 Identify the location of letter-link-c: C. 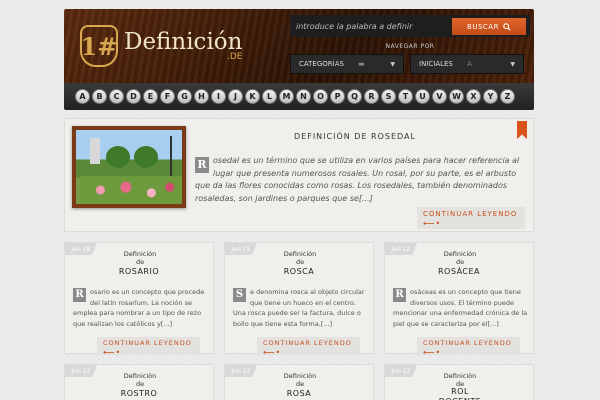
(116, 96).